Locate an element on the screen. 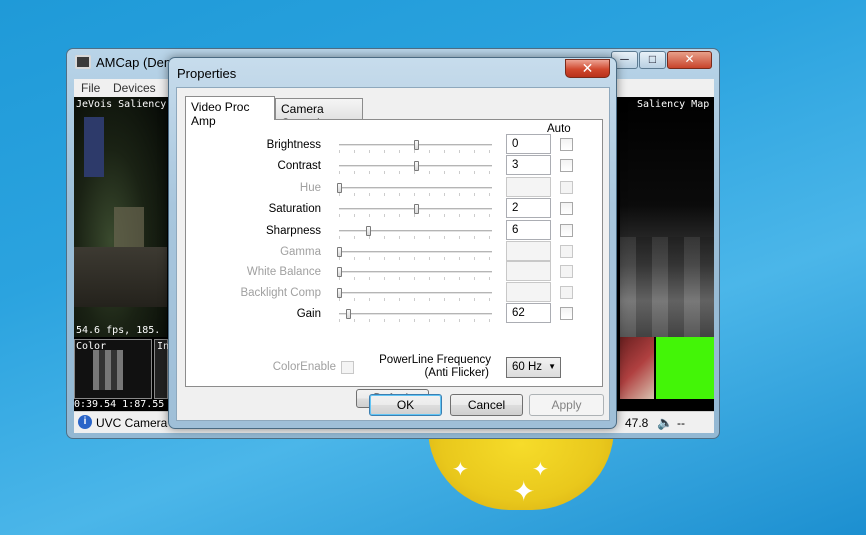  property-label: Brightness is located at coordinates (293, 145).